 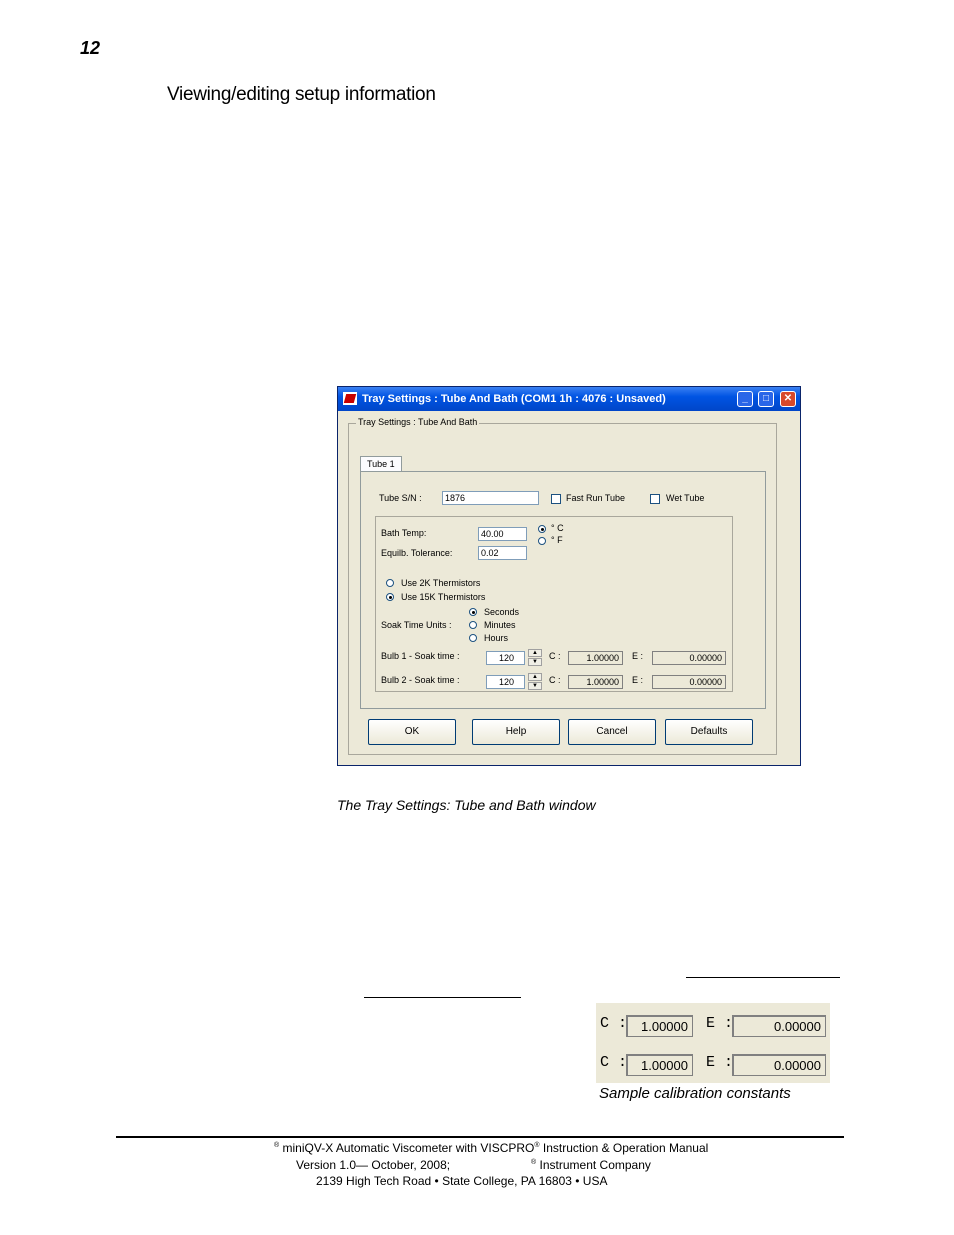 I want to click on fast-run-checkbox, so click(x=556, y=499).